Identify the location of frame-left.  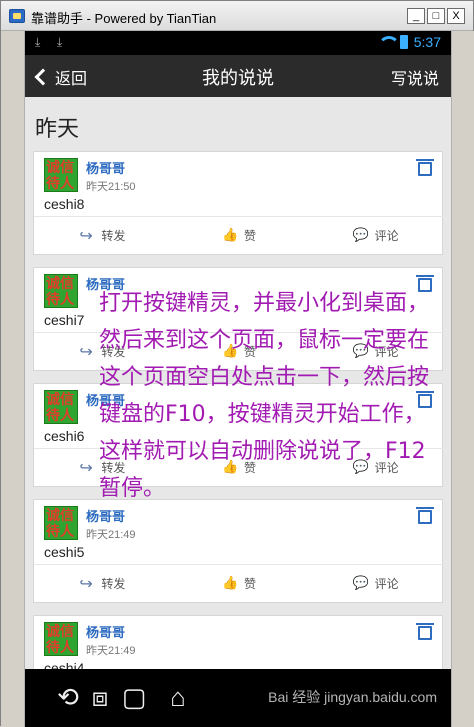
(13, 379).